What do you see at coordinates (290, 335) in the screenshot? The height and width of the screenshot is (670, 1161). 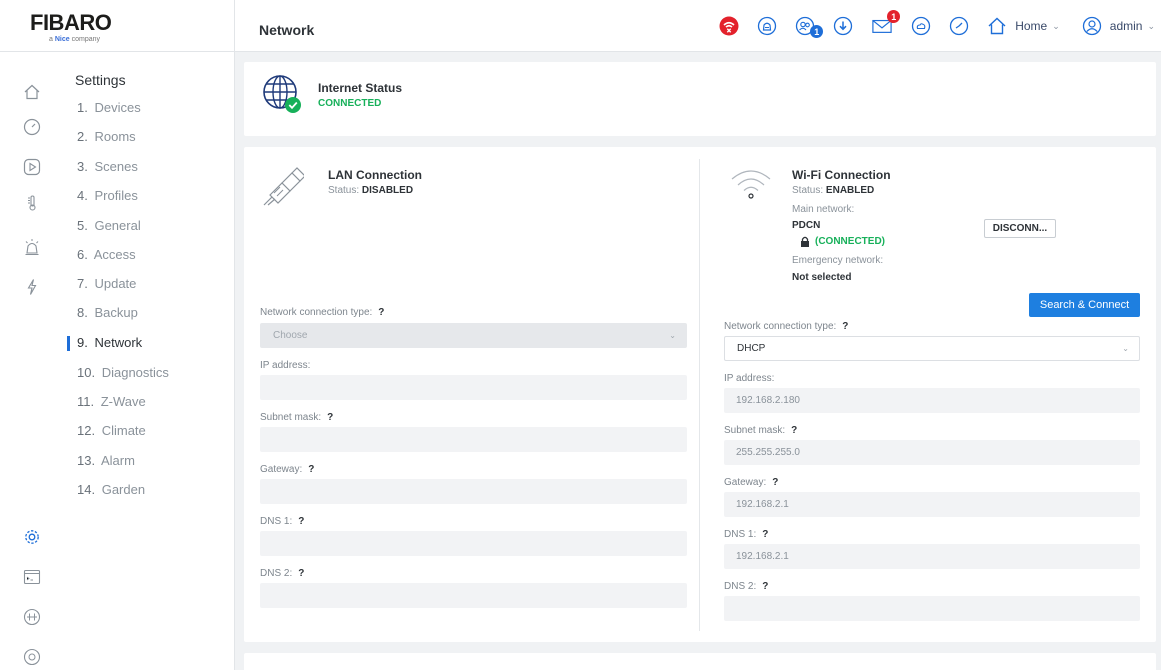 I see `lan-conn-type-value: Choose` at bounding box center [290, 335].